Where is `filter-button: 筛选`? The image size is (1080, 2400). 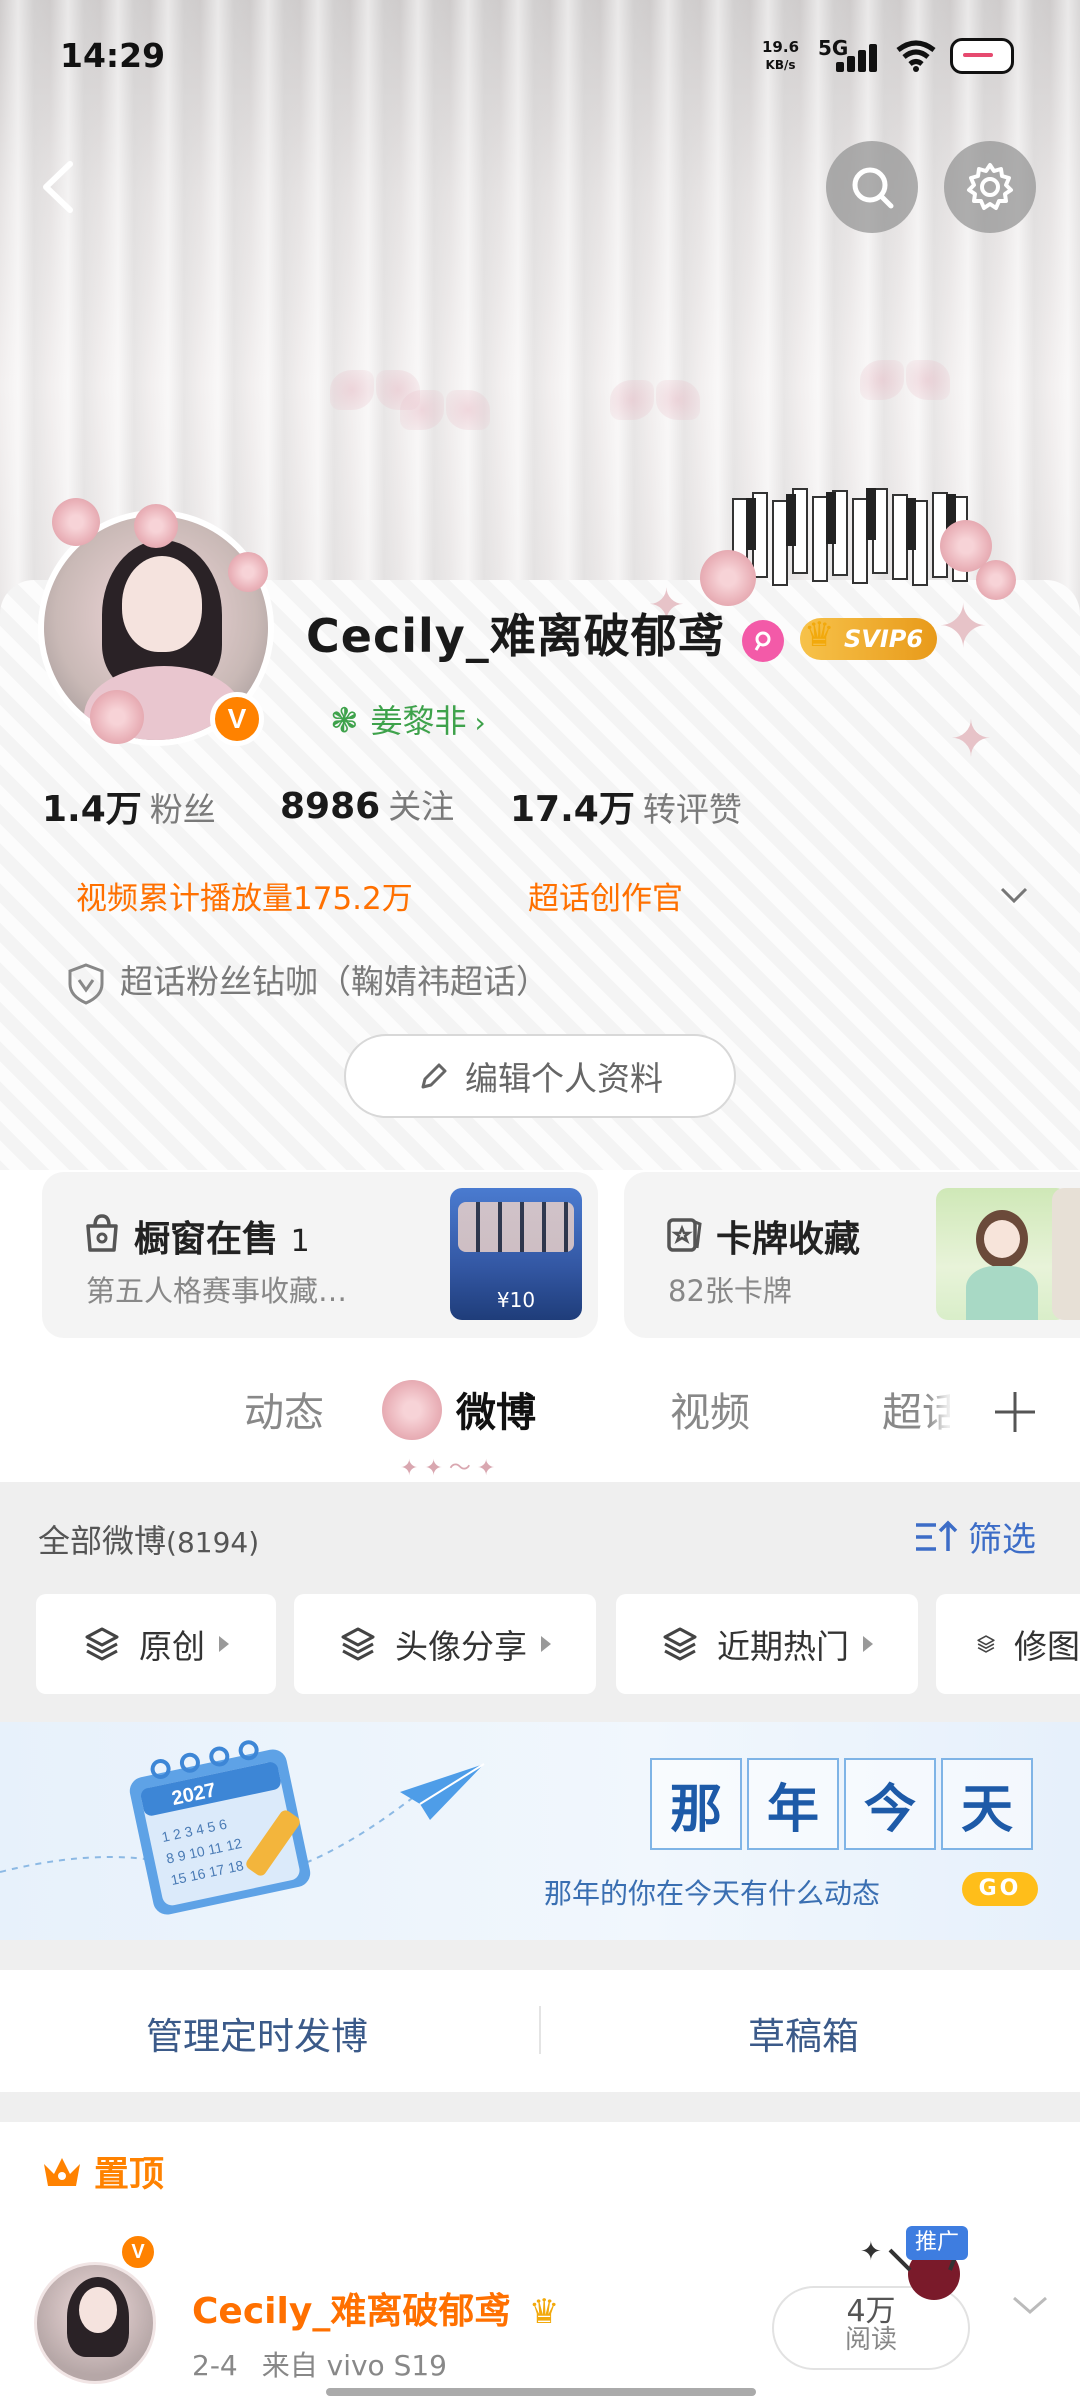
filter-button: 筛选 is located at coordinates (975, 1536).